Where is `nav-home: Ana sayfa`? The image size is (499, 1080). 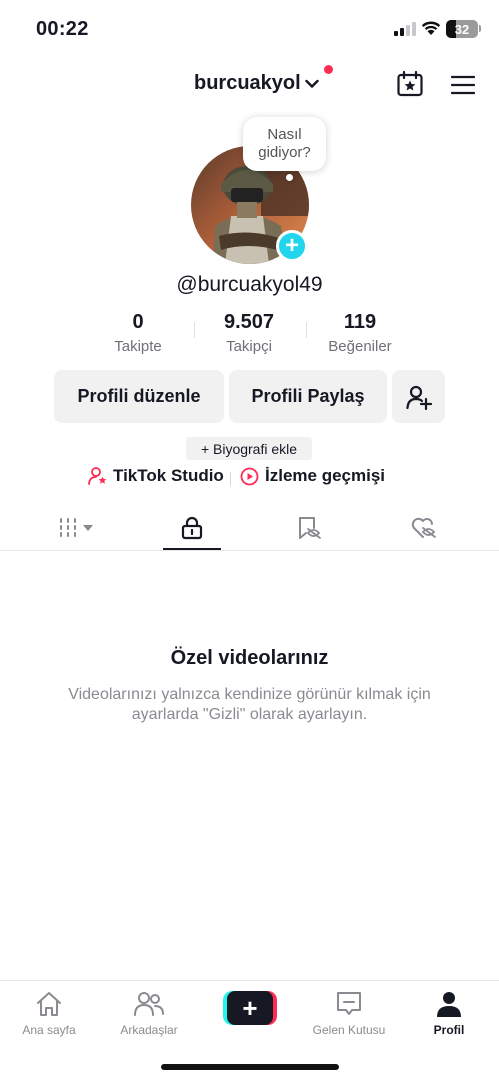 nav-home: Ana sayfa is located at coordinates (49, 1013).